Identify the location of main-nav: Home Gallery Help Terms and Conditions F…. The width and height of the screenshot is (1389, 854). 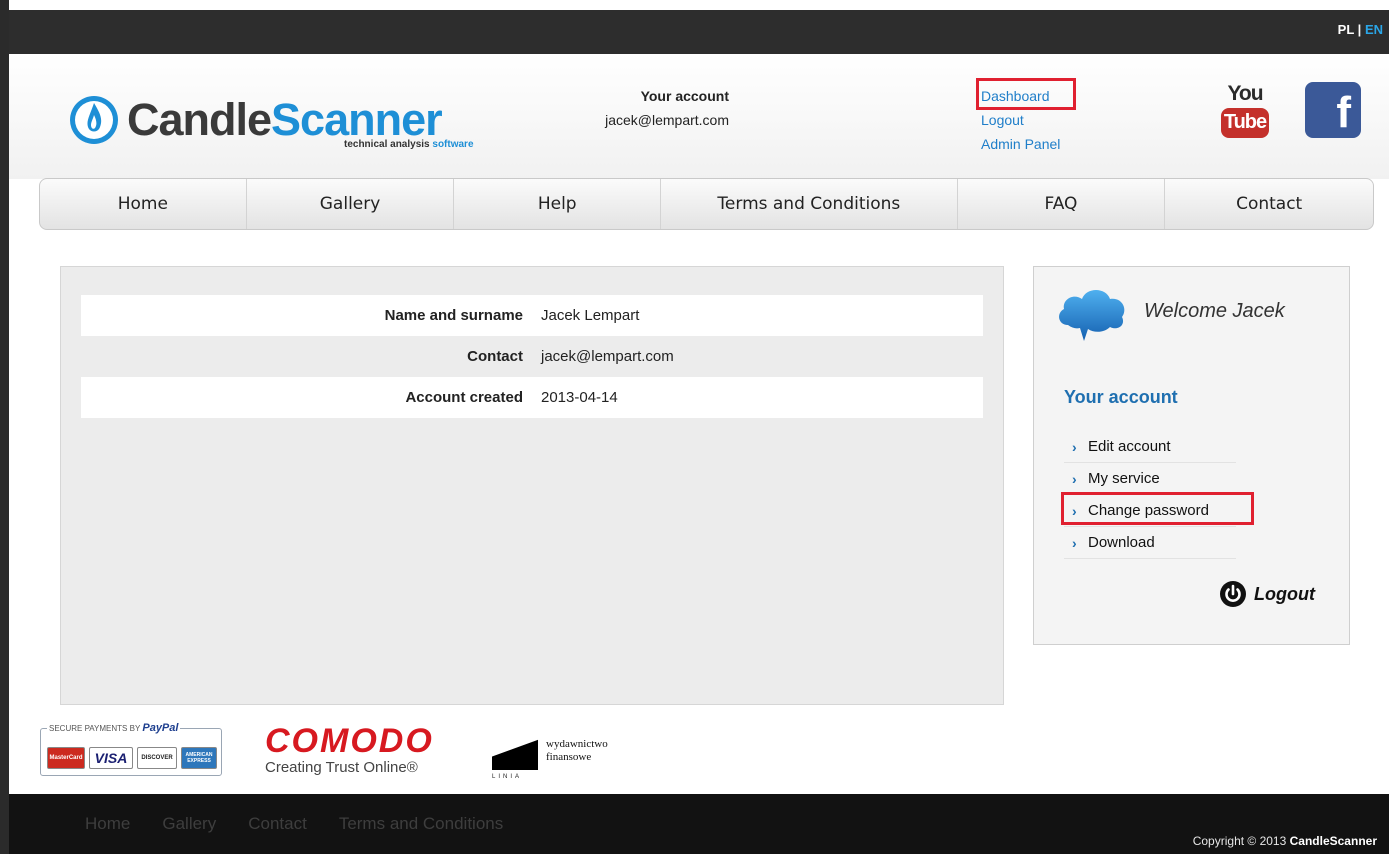
(706, 204).